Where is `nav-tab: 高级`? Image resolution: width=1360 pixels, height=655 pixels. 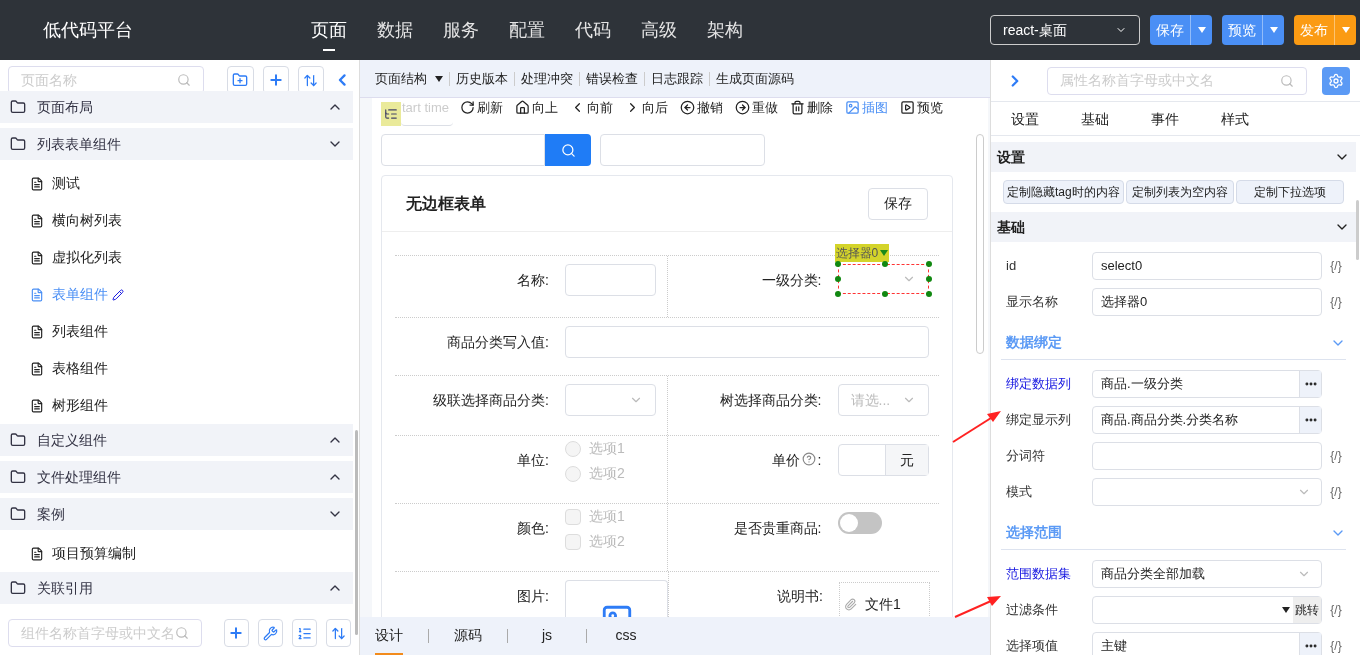
nav-tab: 高级 is located at coordinates (659, 30).